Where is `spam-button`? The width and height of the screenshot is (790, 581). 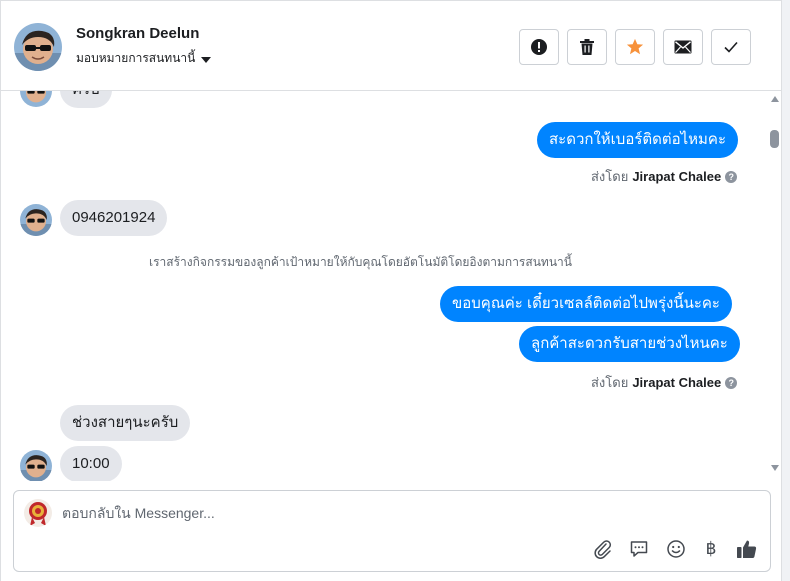 spam-button is located at coordinates (539, 47).